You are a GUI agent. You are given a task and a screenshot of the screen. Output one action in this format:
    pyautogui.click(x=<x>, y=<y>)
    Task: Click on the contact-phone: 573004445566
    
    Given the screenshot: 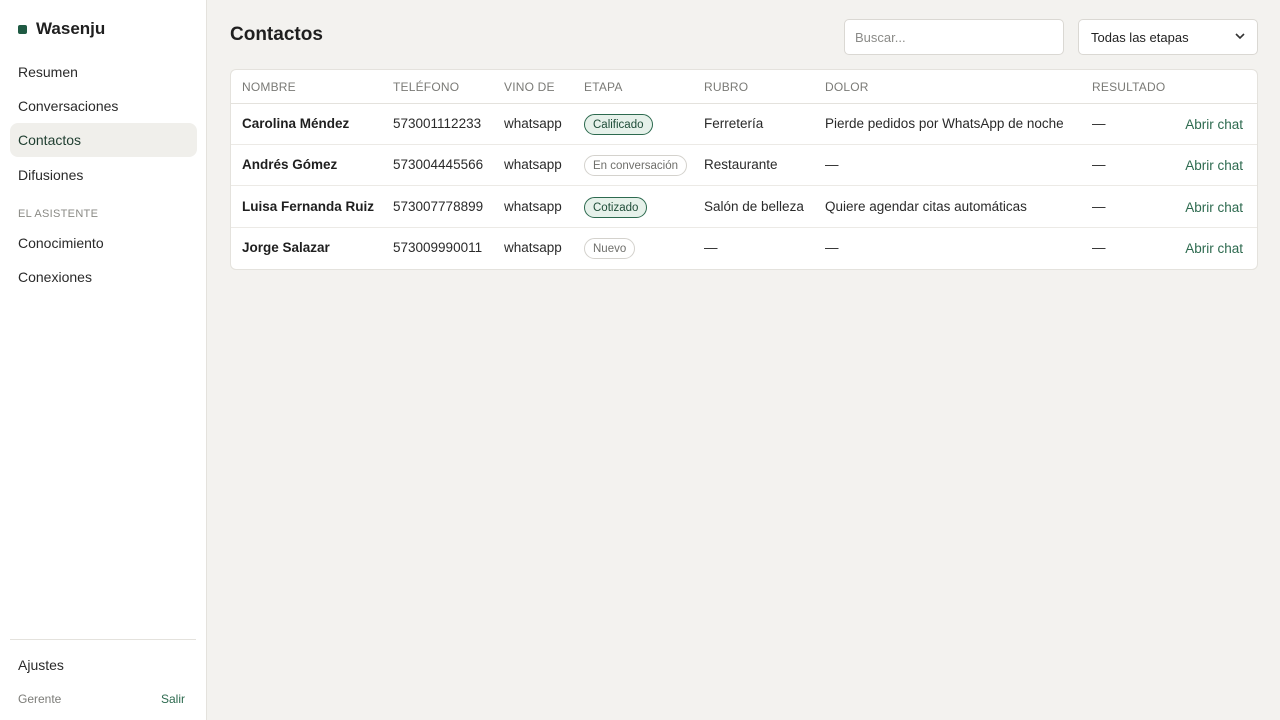 What is the action you would take?
    pyautogui.click(x=438, y=164)
    